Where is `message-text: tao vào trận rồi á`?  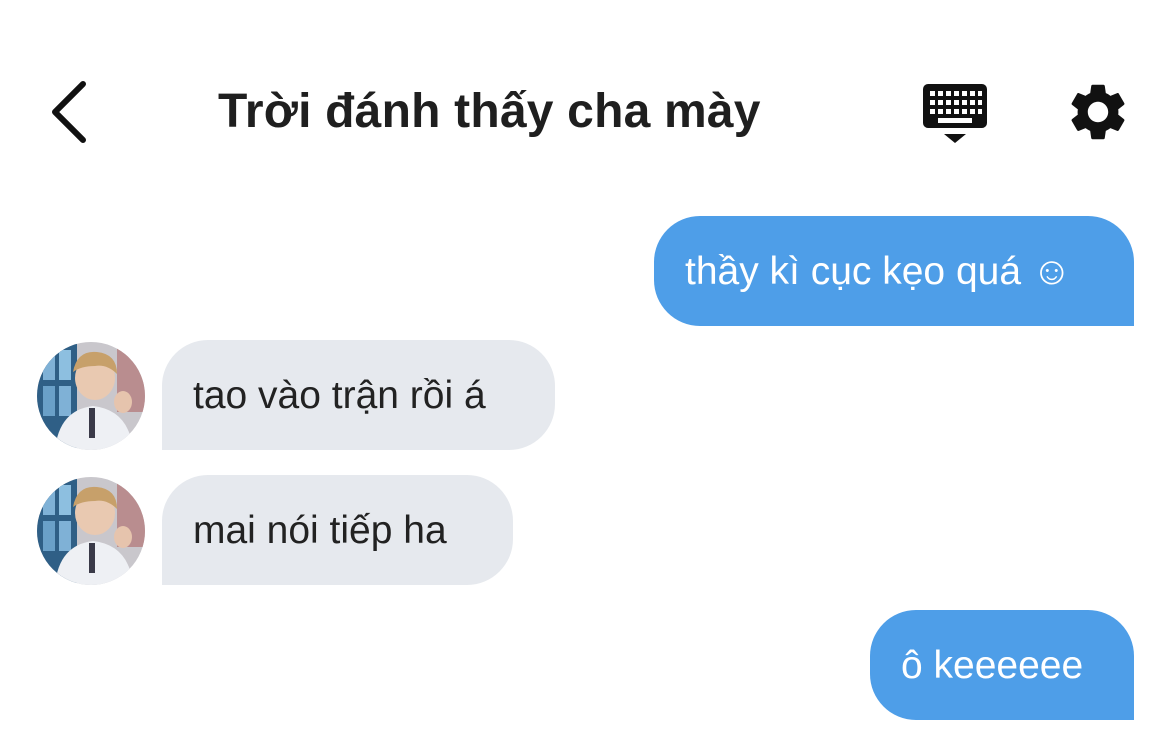 message-text: tao vào trận rồi á is located at coordinates (339, 395).